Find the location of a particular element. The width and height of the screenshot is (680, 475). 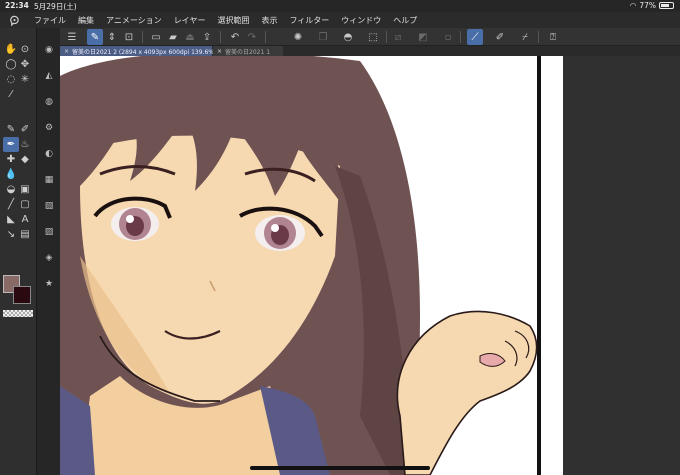

menu-edit: 編集 is located at coordinates (86, 20).